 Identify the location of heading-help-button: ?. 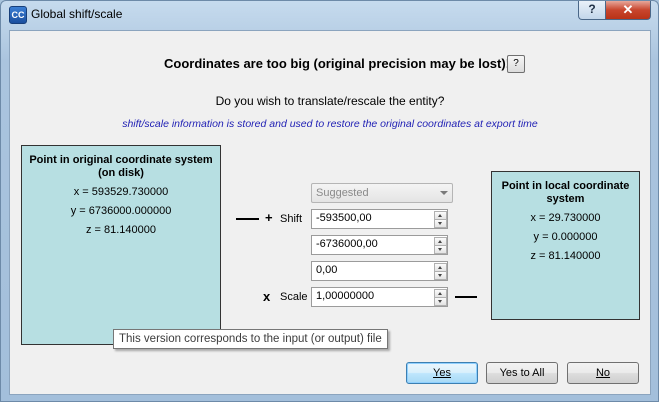
(516, 64).